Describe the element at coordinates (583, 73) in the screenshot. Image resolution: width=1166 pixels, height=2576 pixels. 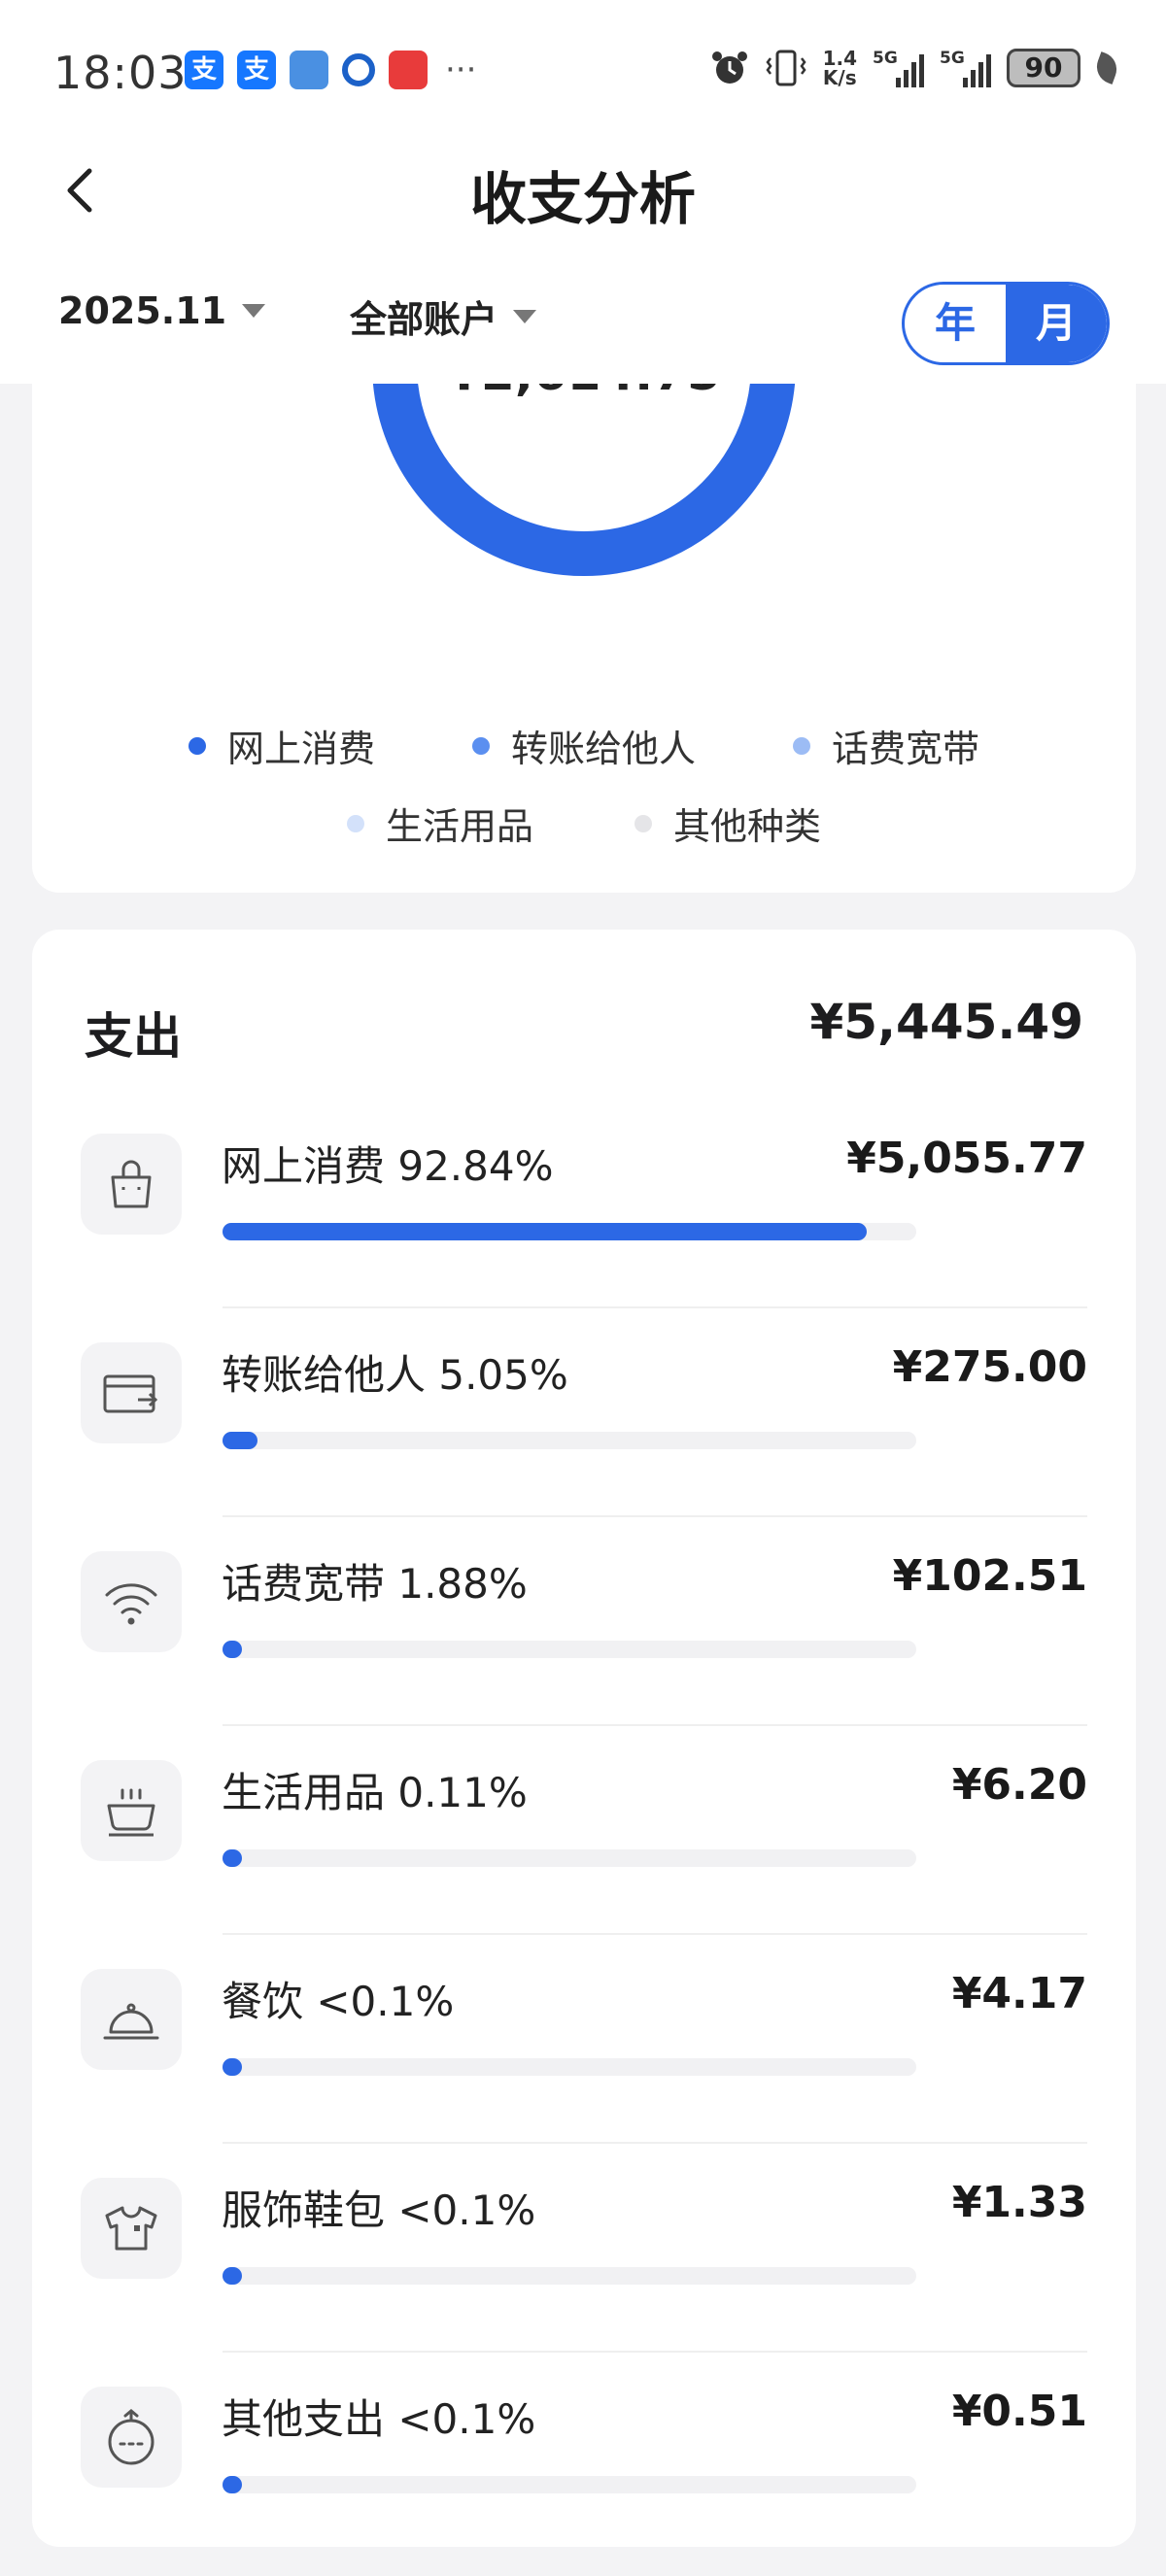
I see `status-bar: 18:03 支 支 ··· 1.4 K/s 5G 5G 90` at that location.